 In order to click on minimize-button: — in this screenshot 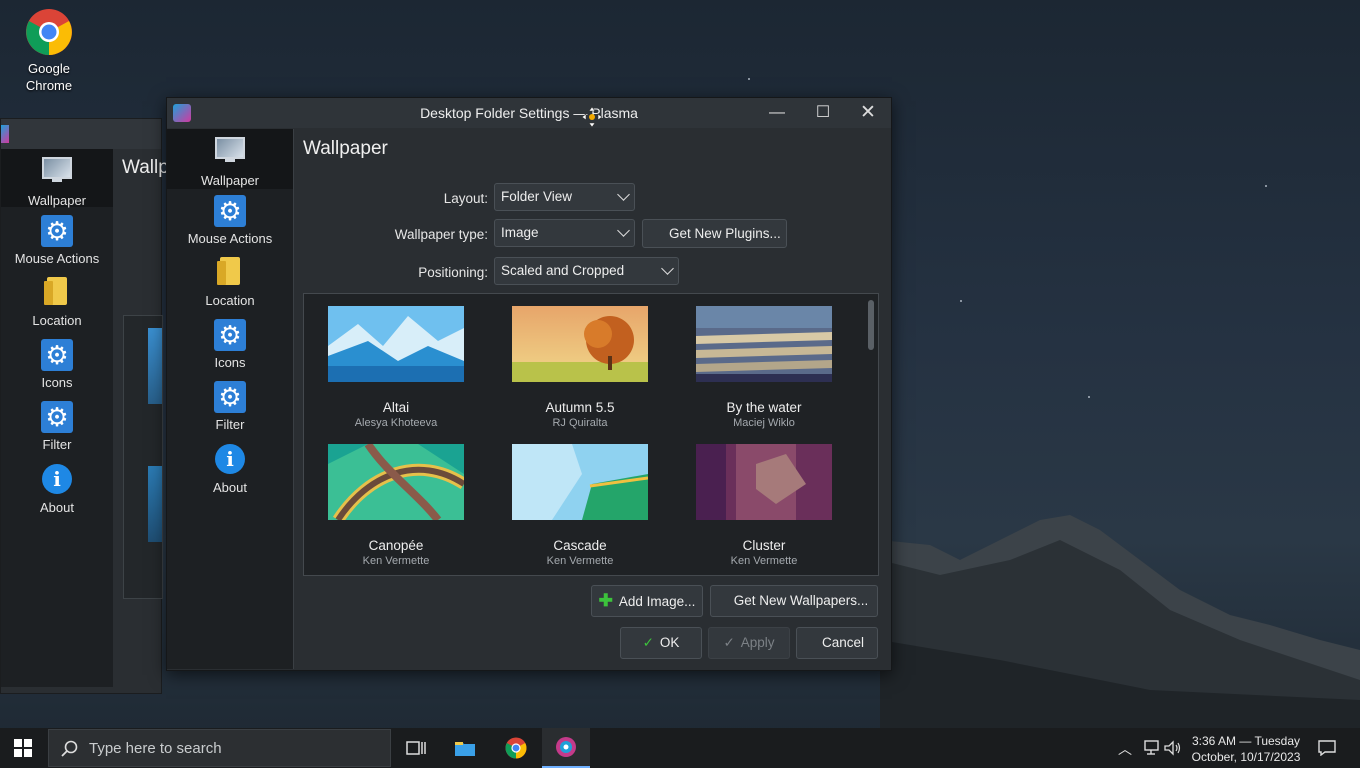, I will do `click(777, 113)`.